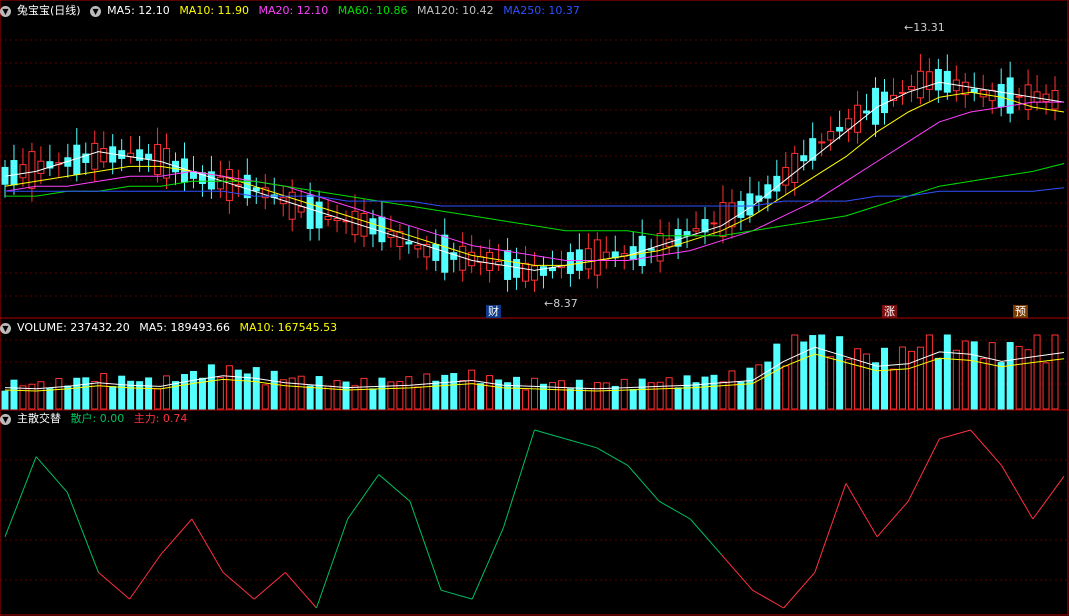  Describe the element at coordinates (288, 327) in the screenshot. I see `volume-ma10-label: MA10: 167545.53` at that location.